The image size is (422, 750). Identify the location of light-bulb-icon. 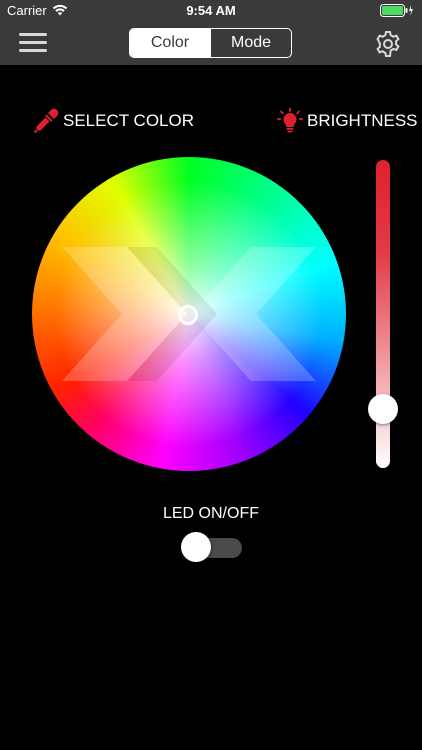
(290, 120).